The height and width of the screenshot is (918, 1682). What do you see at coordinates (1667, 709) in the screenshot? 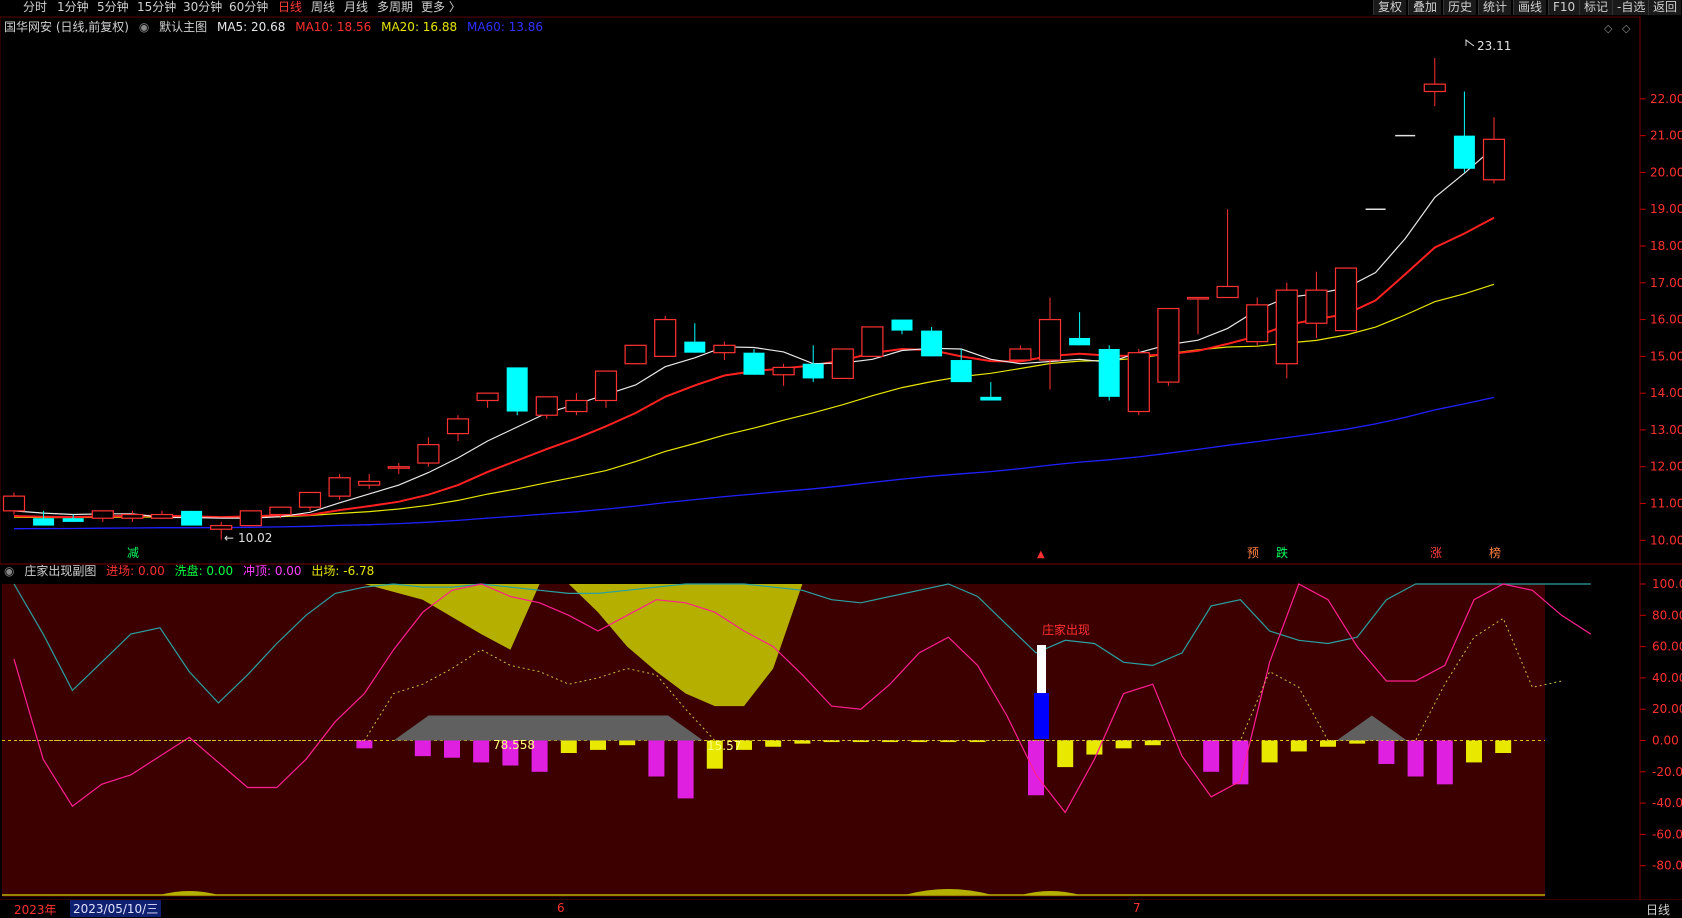
I see `indicator-tick-label: 20.00` at bounding box center [1667, 709].